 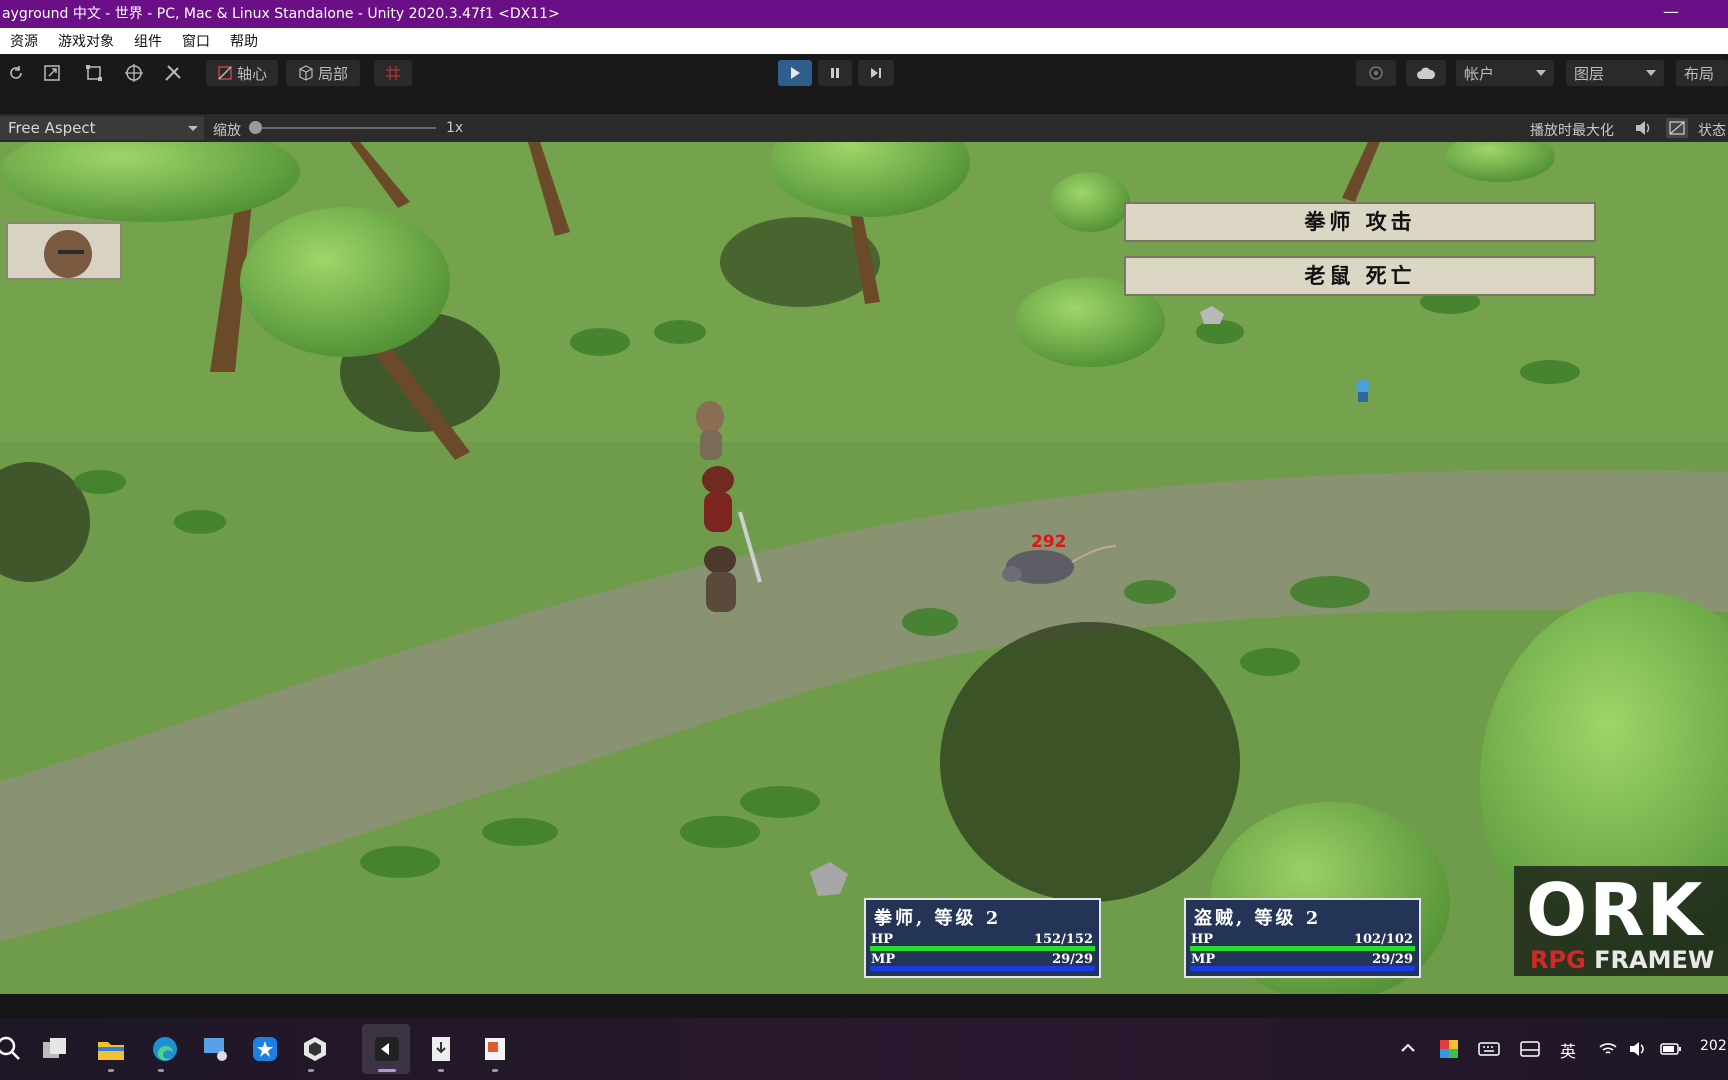 What do you see at coordinates (1615, 73) in the screenshot?
I see `layers-dropdown: 图层` at bounding box center [1615, 73].